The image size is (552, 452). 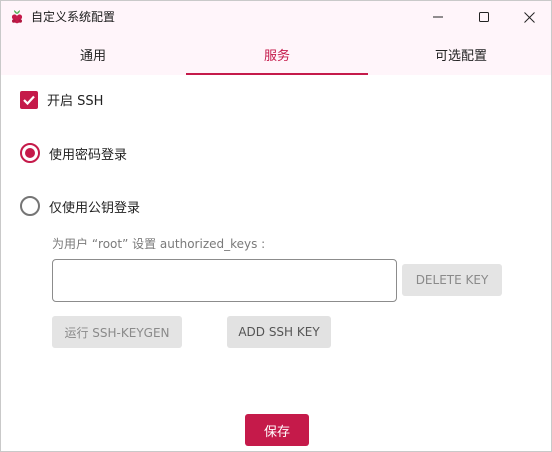 I want to click on enable-ssh-checkbox-row: 开启 SSH, so click(x=61, y=99).